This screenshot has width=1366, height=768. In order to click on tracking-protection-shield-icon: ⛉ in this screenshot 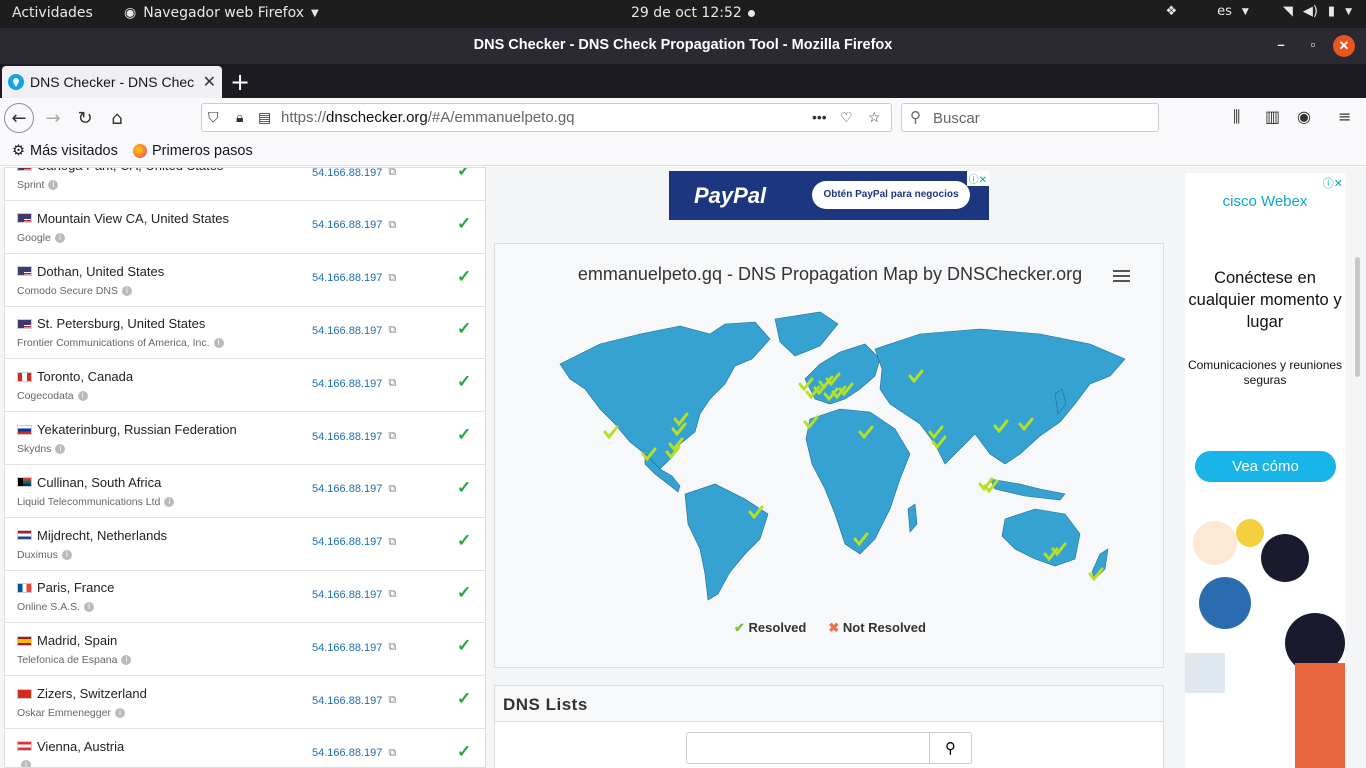, I will do `click(213, 117)`.